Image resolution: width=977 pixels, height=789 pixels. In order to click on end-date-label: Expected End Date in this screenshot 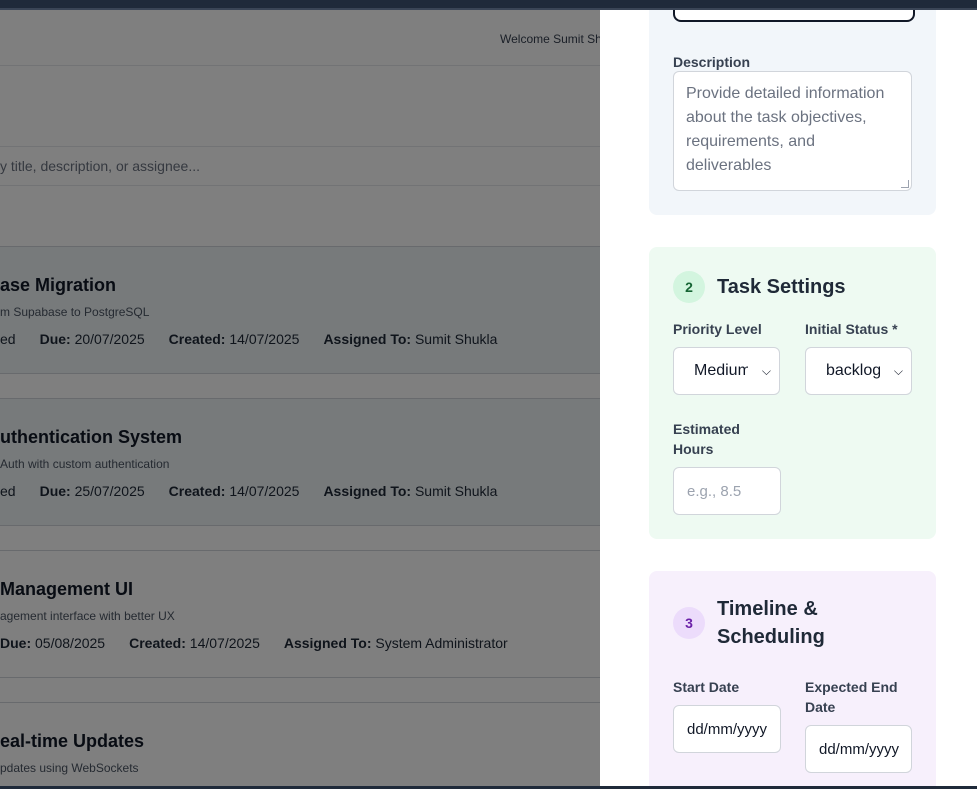, I will do `click(851, 697)`.